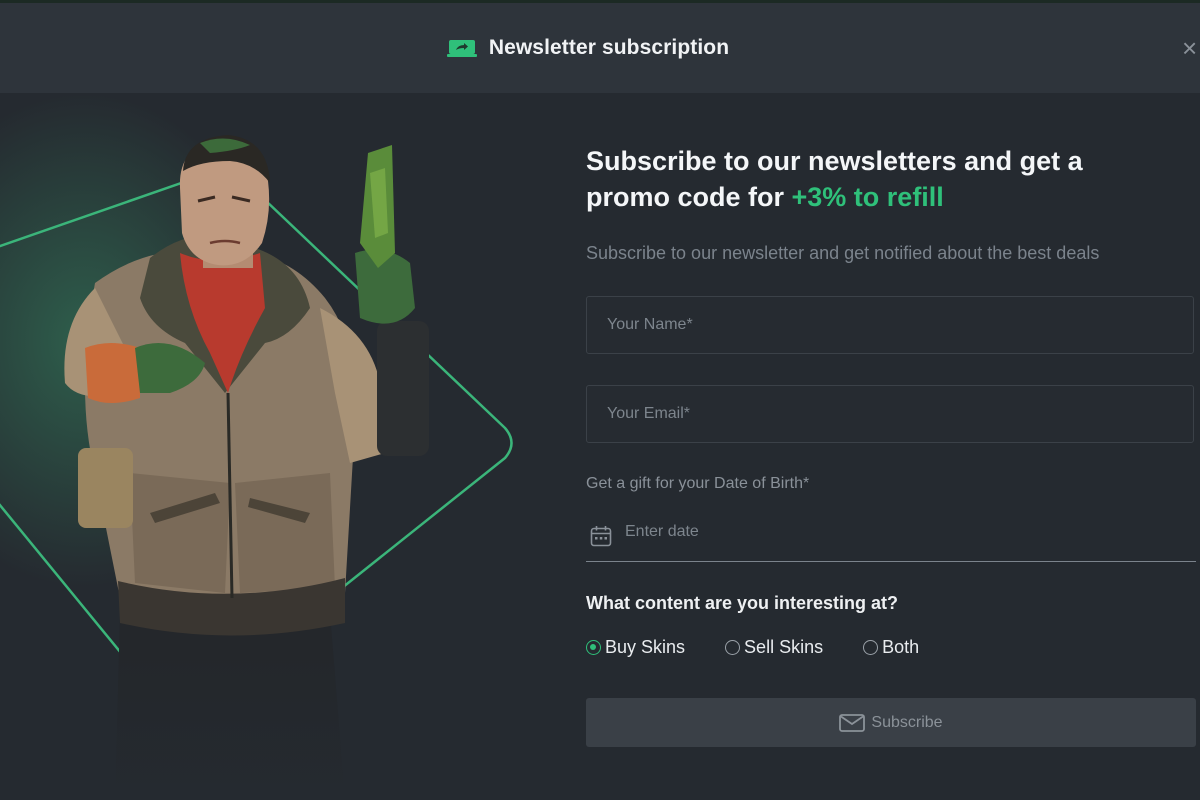 The height and width of the screenshot is (800, 1200). What do you see at coordinates (890, 414) in the screenshot?
I see `email-input` at bounding box center [890, 414].